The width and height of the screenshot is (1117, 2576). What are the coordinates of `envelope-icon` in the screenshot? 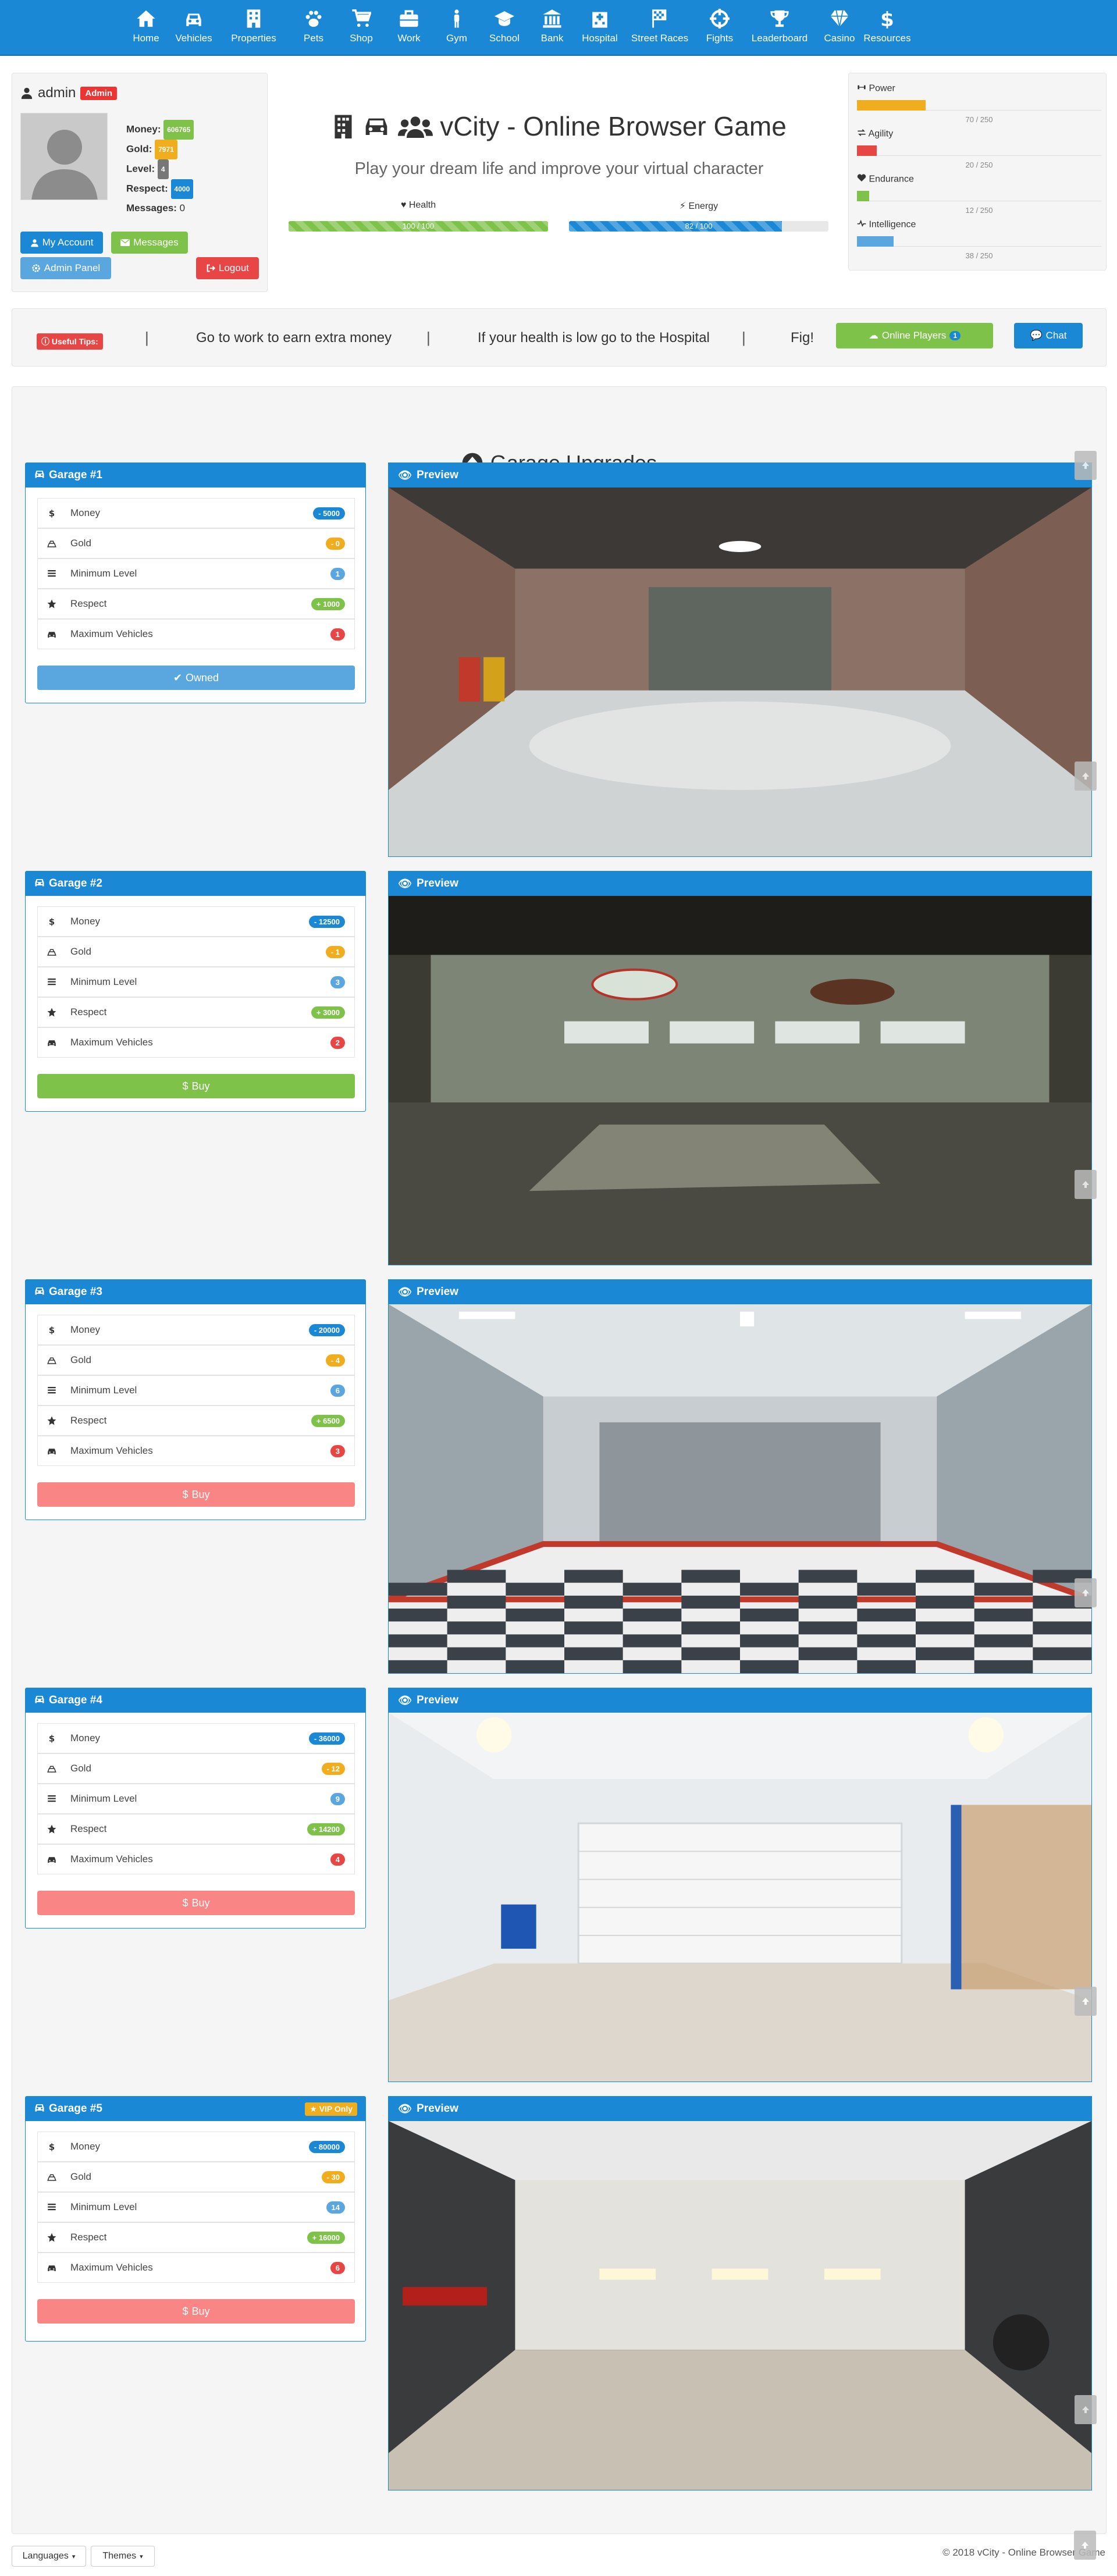 It's located at (125, 243).